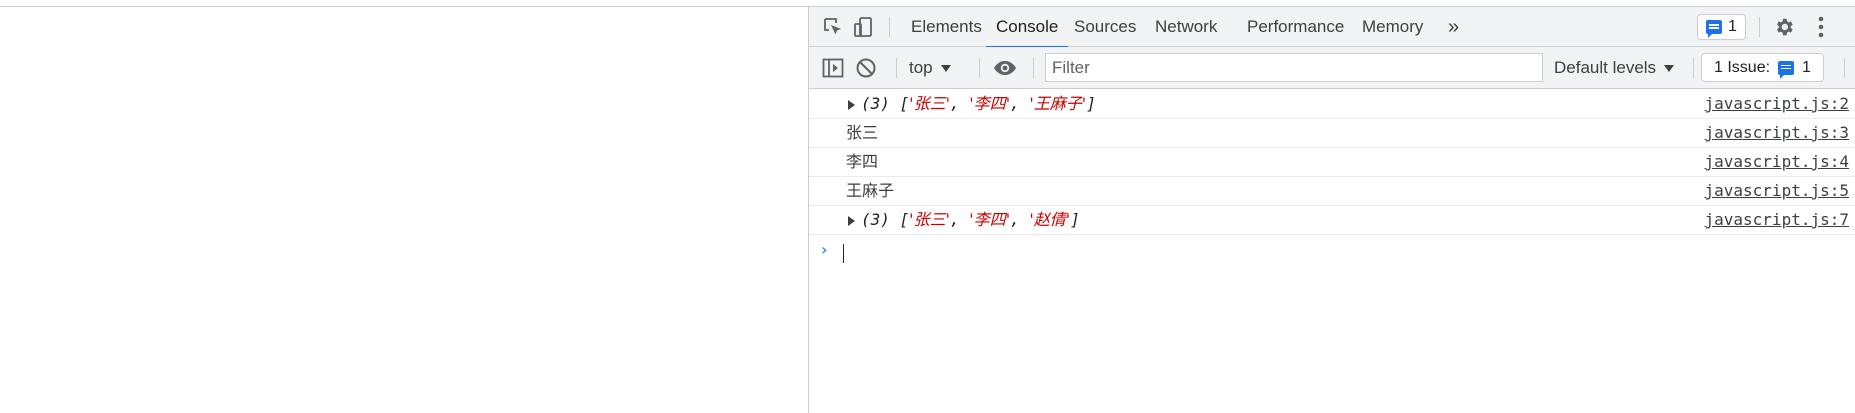  I want to click on text-caret, so click(843, 253).